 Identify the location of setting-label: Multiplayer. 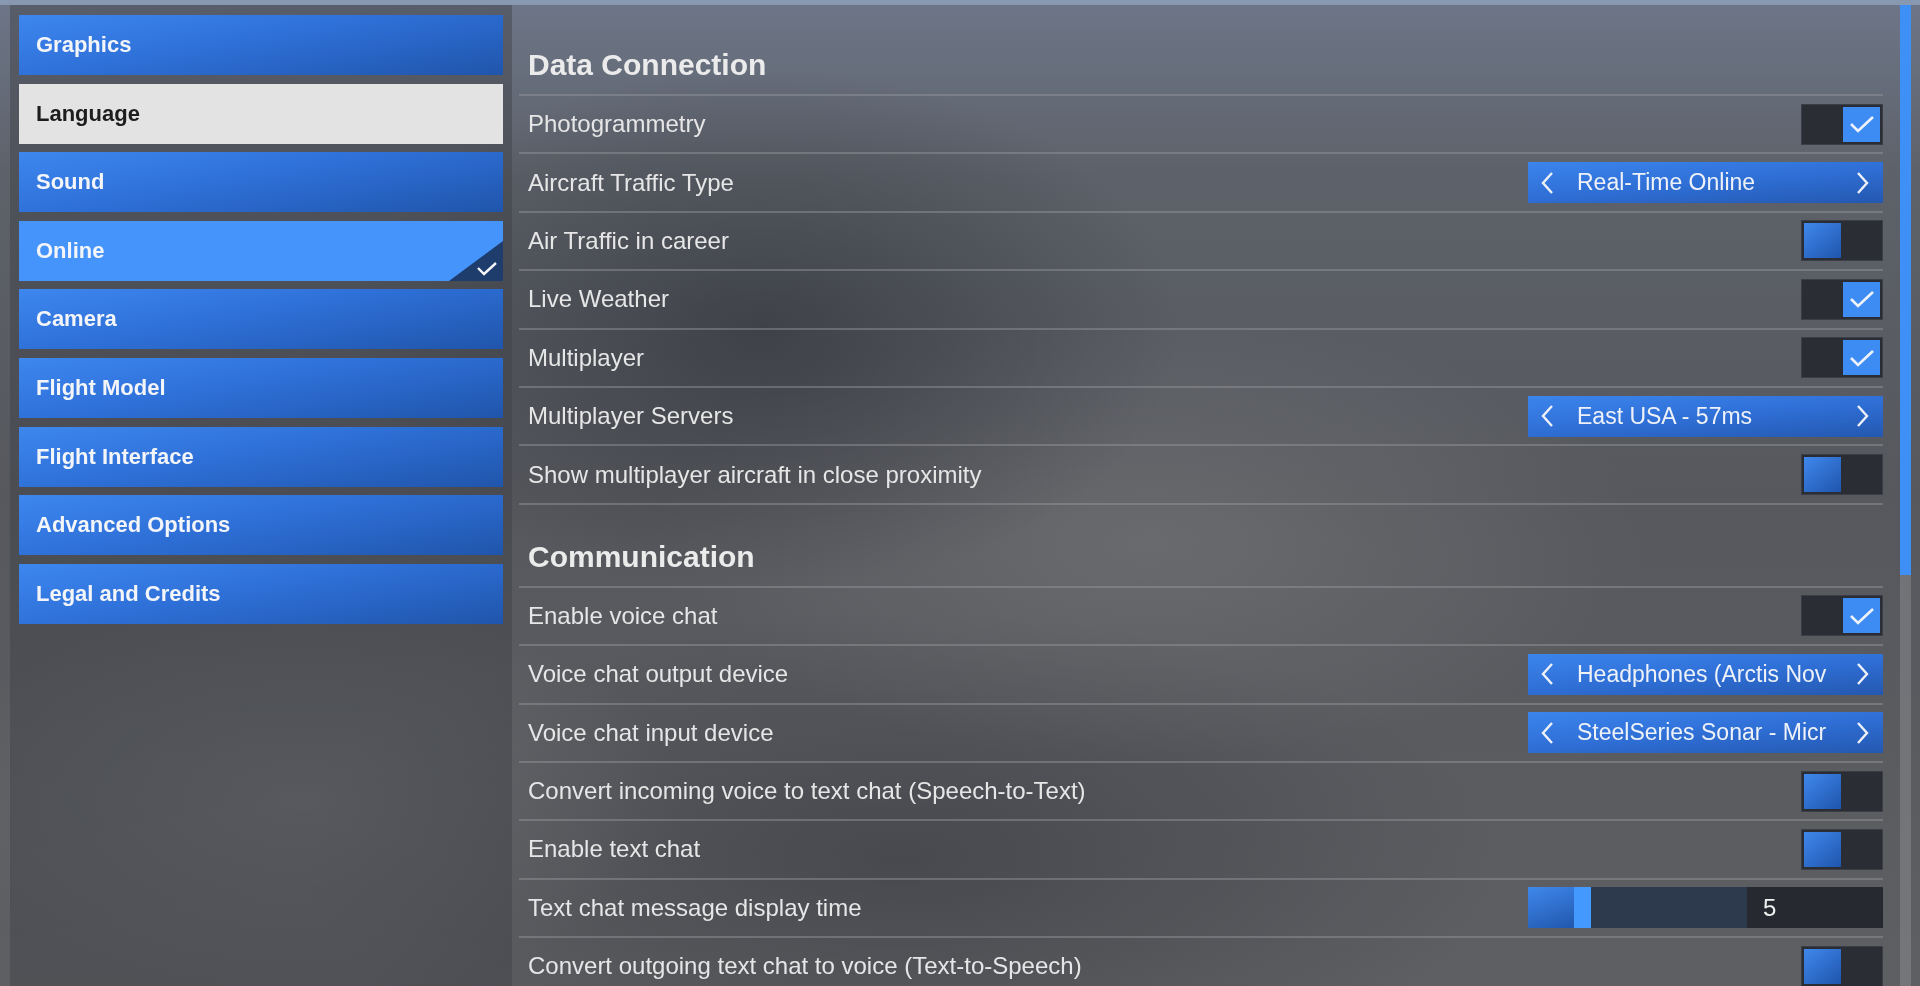
(586, 357).